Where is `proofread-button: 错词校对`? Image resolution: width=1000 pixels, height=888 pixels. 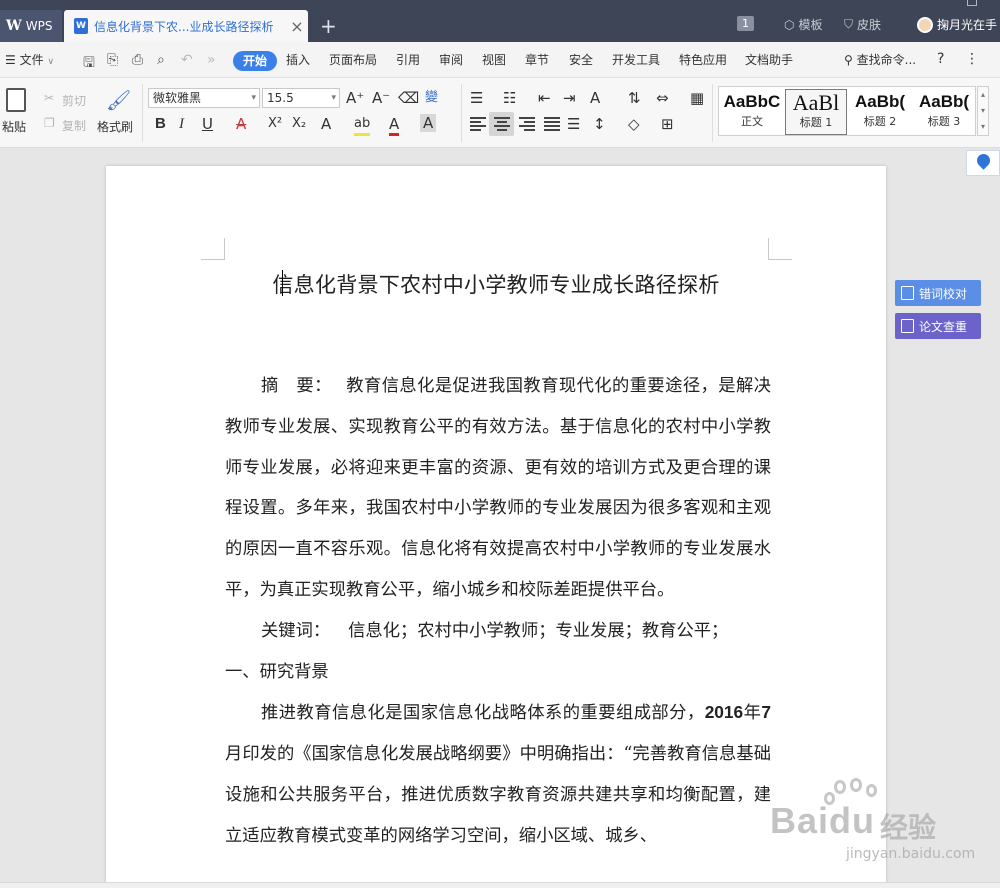
proofread-button: 错词校对 is located at coordinates (938, 293).